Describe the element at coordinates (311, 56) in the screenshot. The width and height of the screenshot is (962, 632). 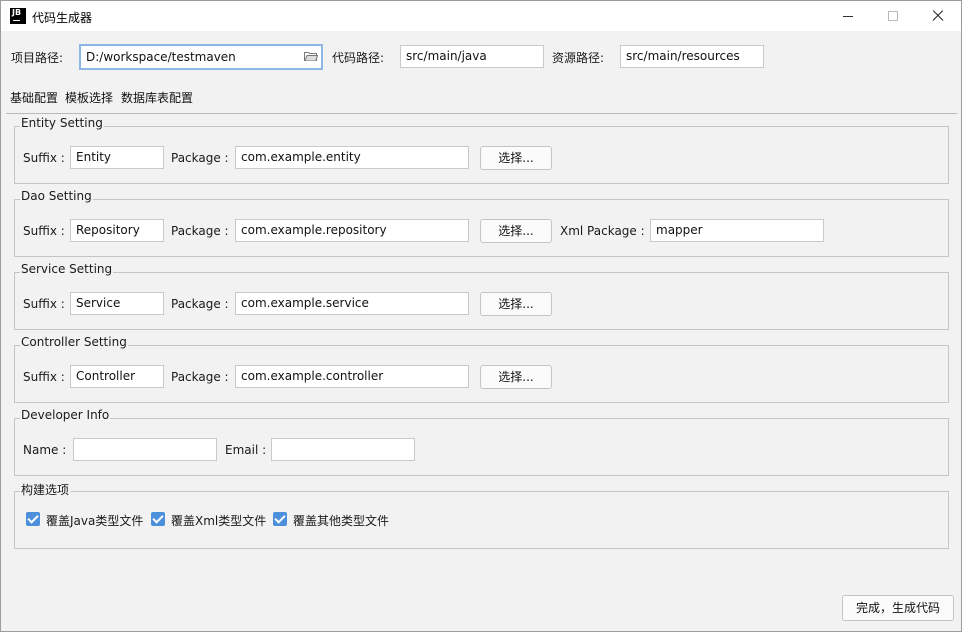
I see `folder-open-icon` at that location.